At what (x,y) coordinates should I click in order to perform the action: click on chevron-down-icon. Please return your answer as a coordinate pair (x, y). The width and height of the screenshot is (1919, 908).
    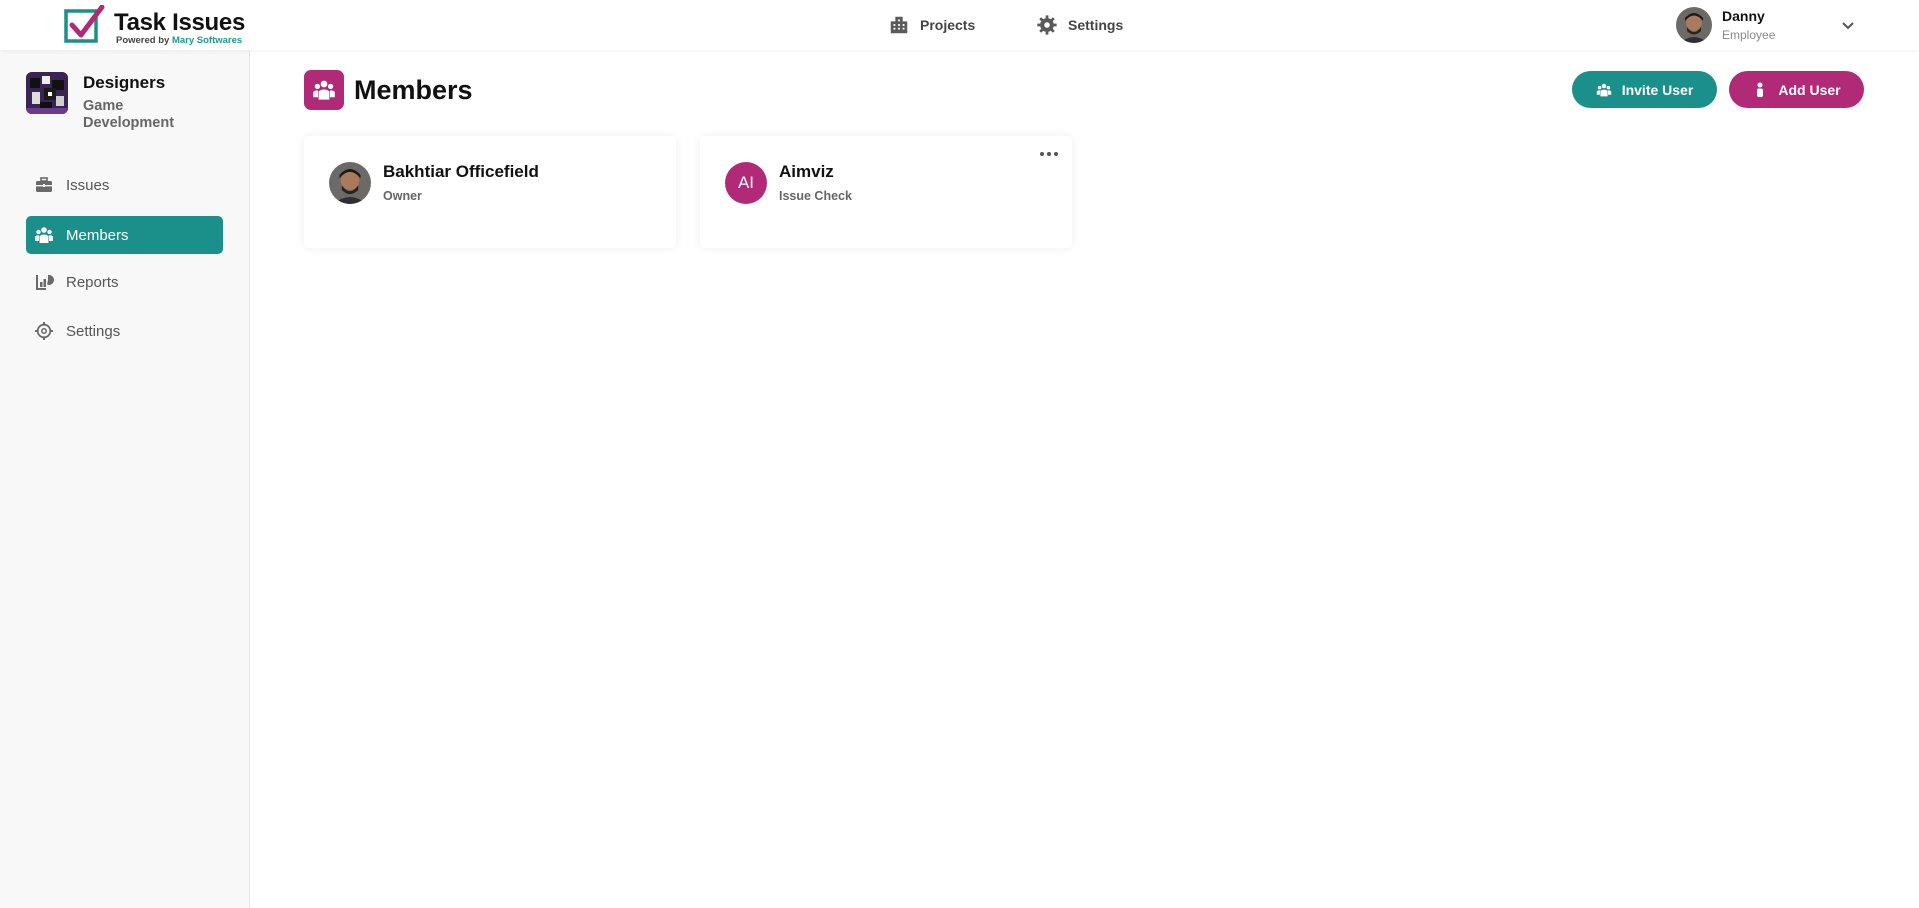
    Looking at the image, I should click on (1848, 26).